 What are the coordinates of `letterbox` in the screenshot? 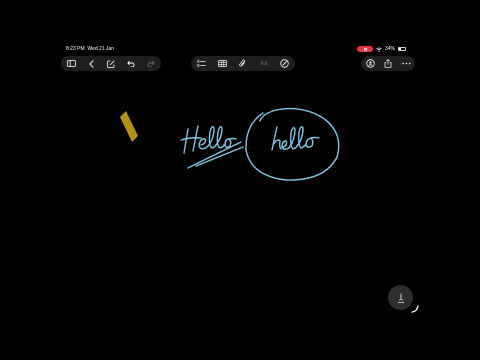 It's located at (240, 22).